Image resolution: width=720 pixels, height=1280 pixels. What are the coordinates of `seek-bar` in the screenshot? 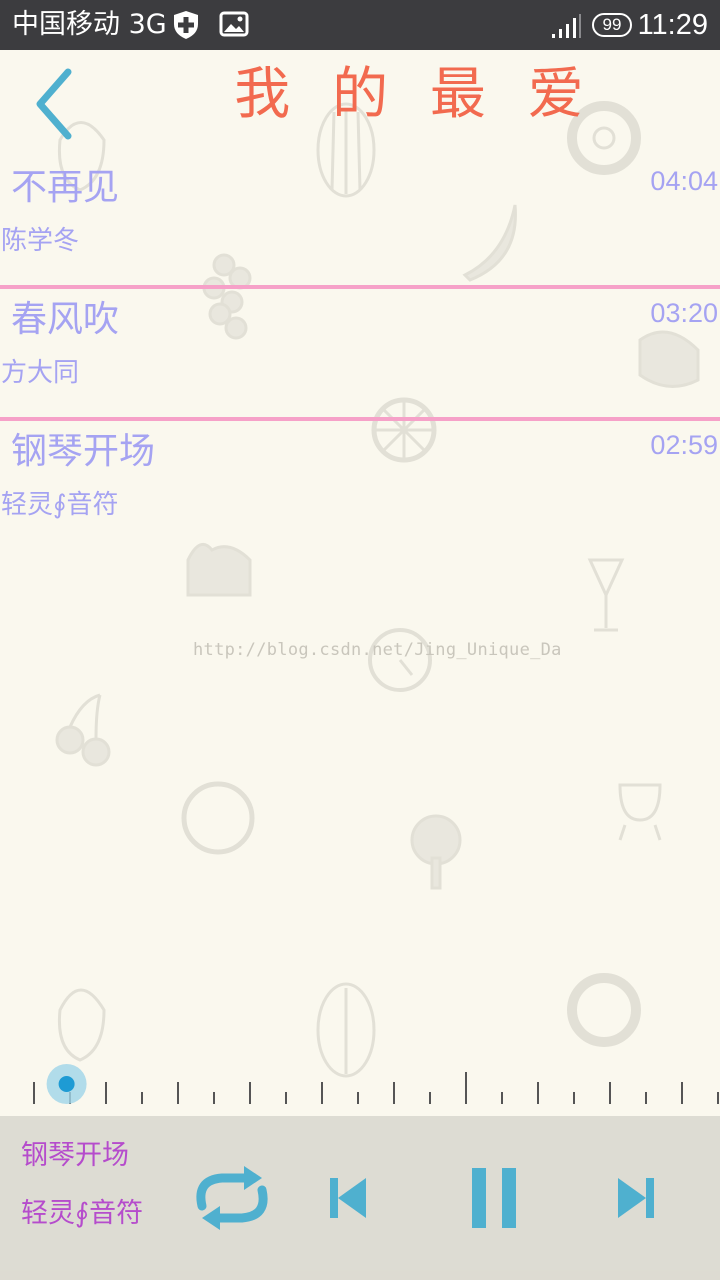 It's located at (360, 1088).